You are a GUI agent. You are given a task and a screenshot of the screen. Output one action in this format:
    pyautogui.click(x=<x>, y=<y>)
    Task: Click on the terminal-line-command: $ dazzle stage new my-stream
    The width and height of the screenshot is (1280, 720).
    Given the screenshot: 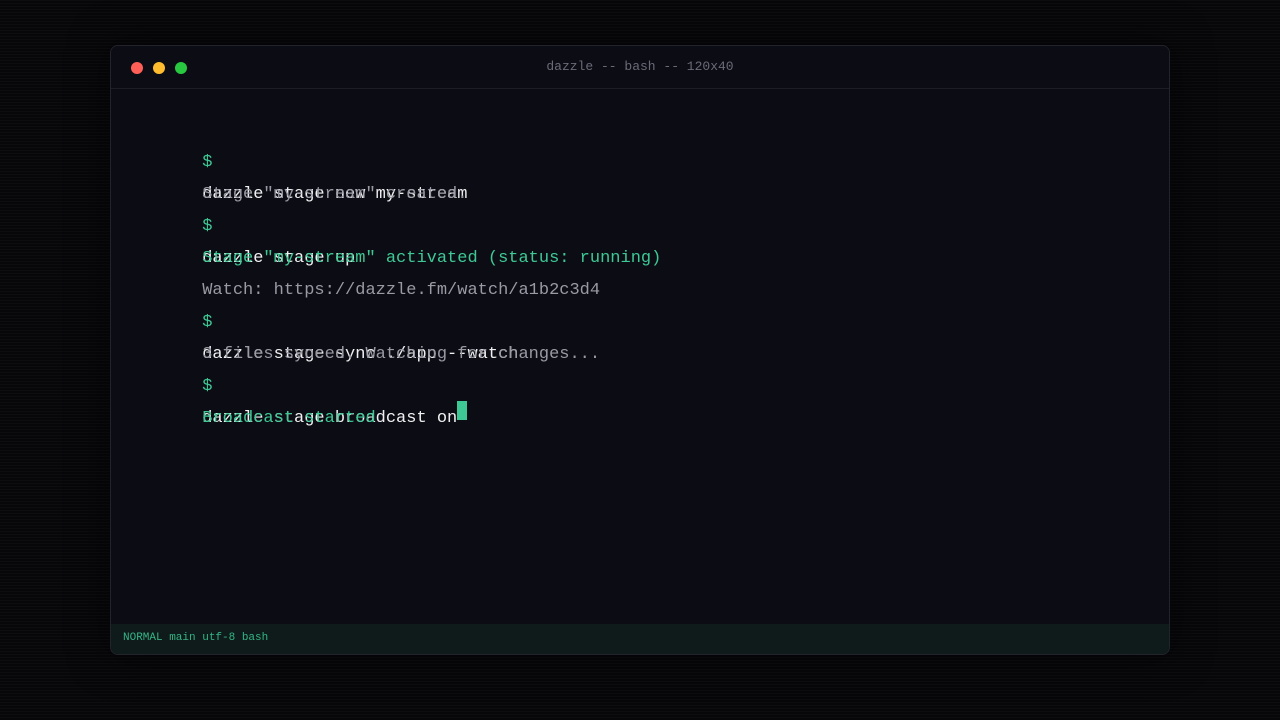 What is the action you would take?
    pyautogui.click(x=645, y=159)
    